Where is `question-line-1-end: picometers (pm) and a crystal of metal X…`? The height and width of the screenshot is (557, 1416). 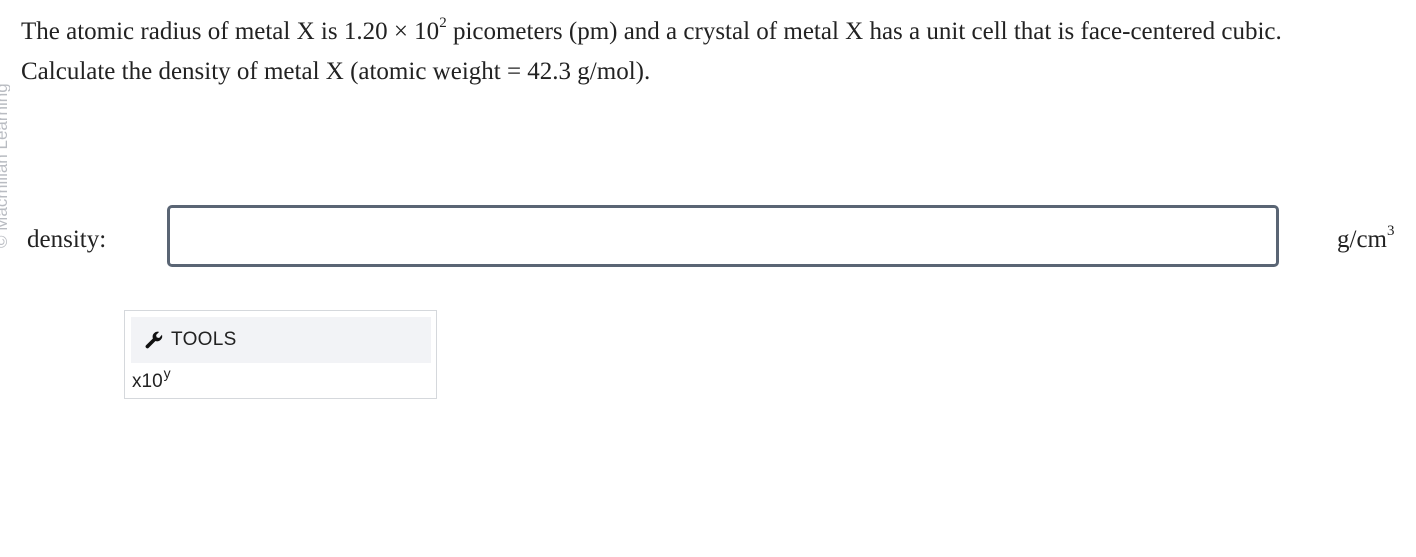
question-line-1-end: picometers (pm) and a crystal of metal X… is located at coordinates (864, 31).